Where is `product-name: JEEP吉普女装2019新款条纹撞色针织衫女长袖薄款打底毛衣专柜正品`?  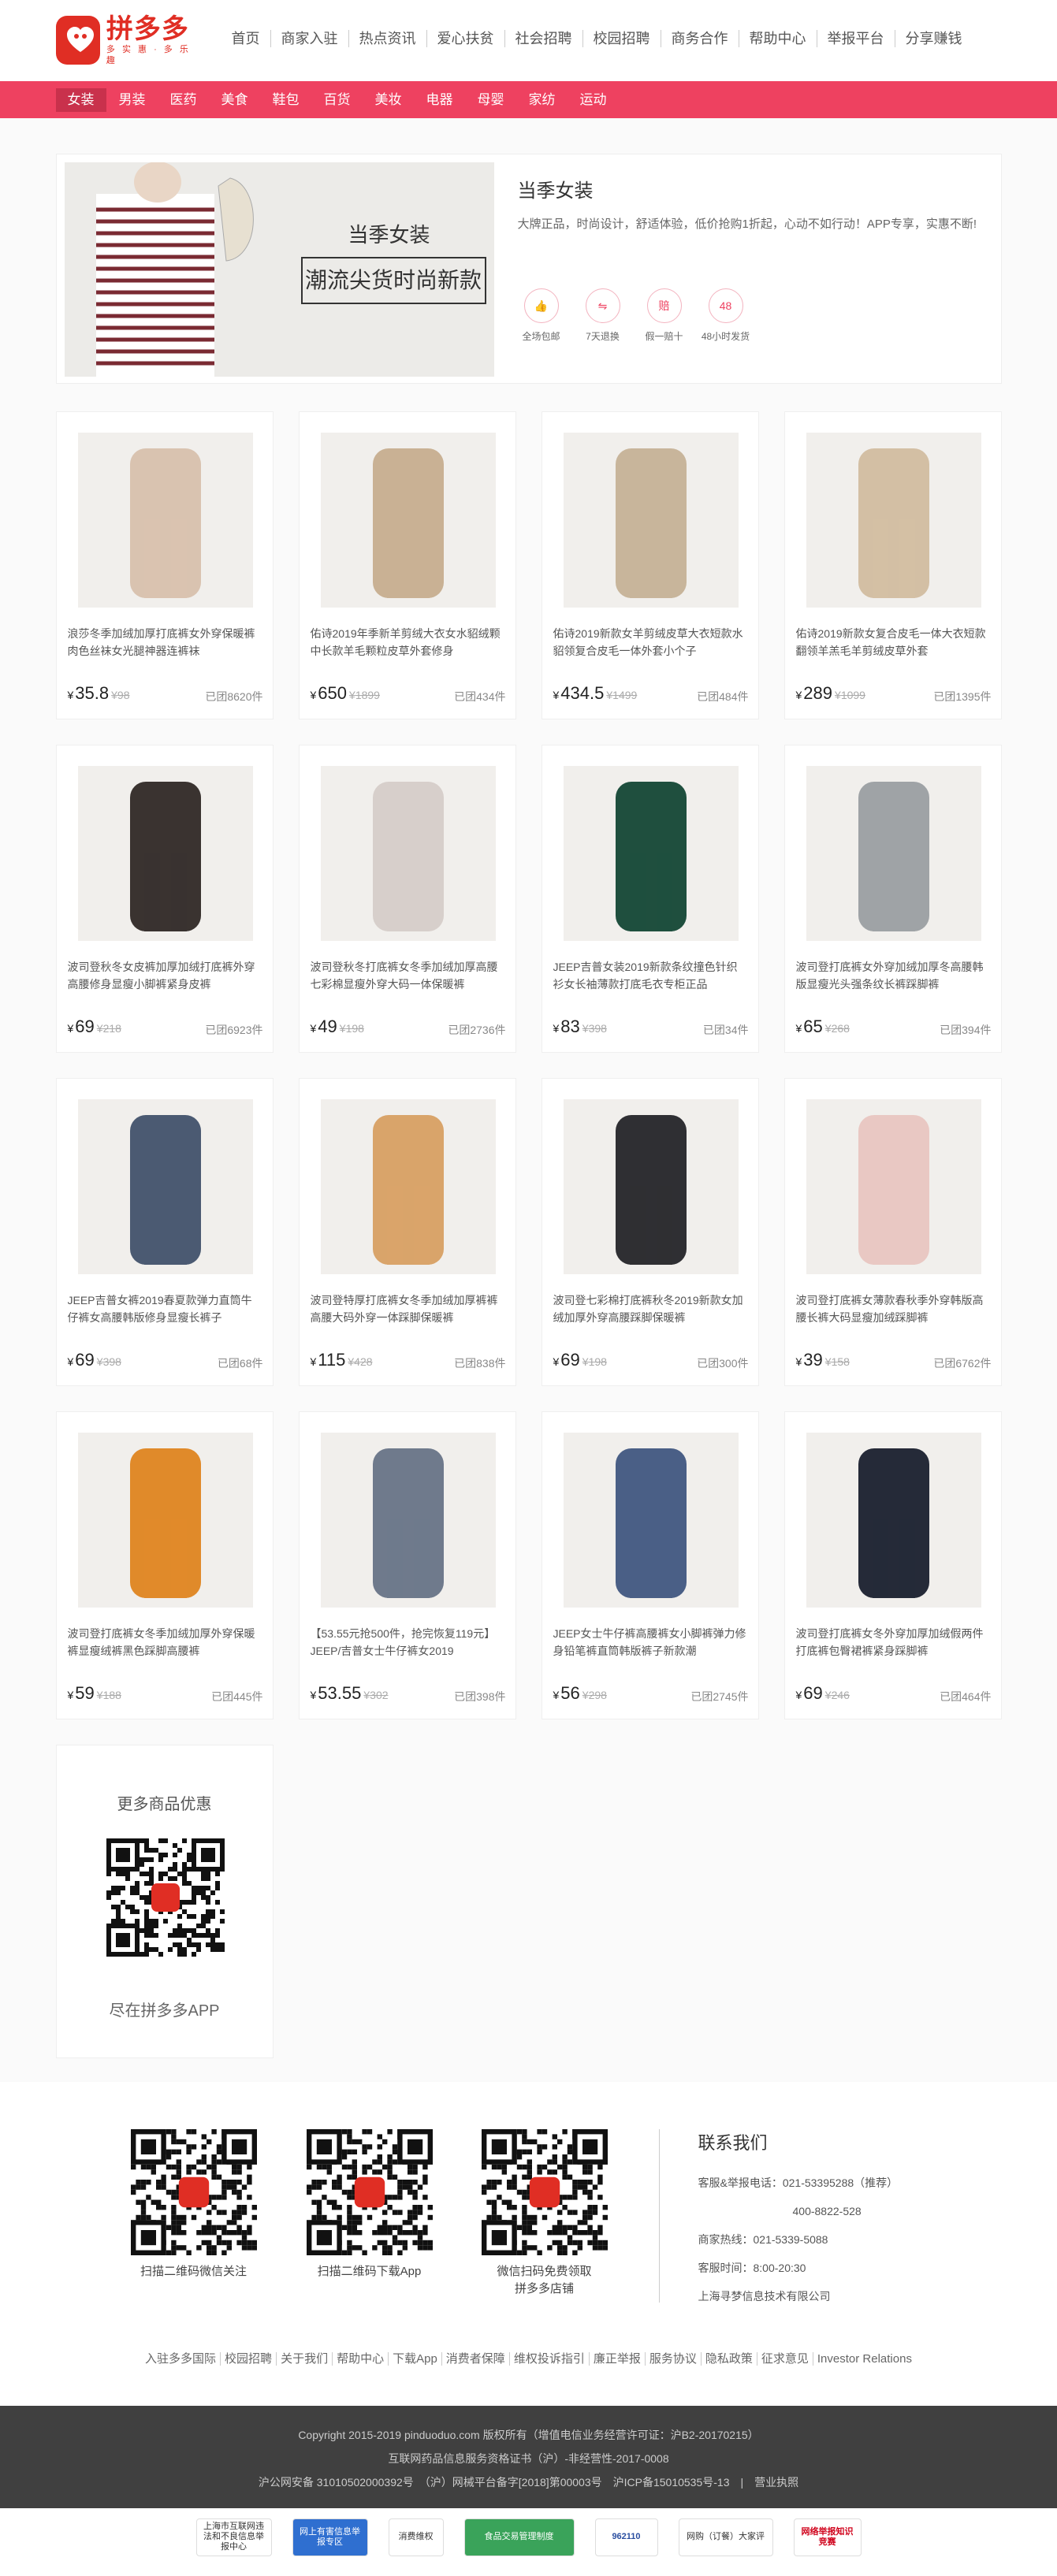
product-name: JEEP吉普女装2019新款条纹撞色针织衫女长袖薄款打底毛衣专柜正品 is located at coordinates (651, 975).